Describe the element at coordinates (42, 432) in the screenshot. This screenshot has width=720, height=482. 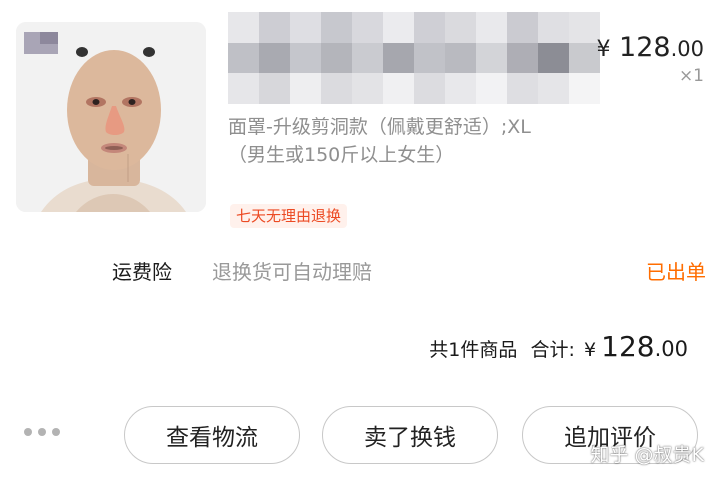
I see `more-dots-icon` at that location.